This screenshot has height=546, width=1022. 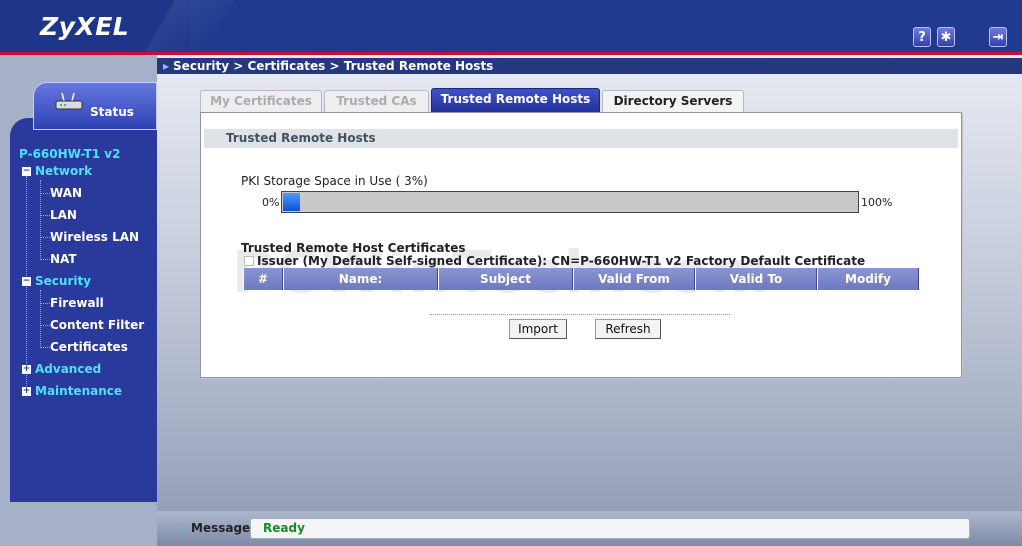 I want to click on pki-storage-fill, so click(x=291, y=202).